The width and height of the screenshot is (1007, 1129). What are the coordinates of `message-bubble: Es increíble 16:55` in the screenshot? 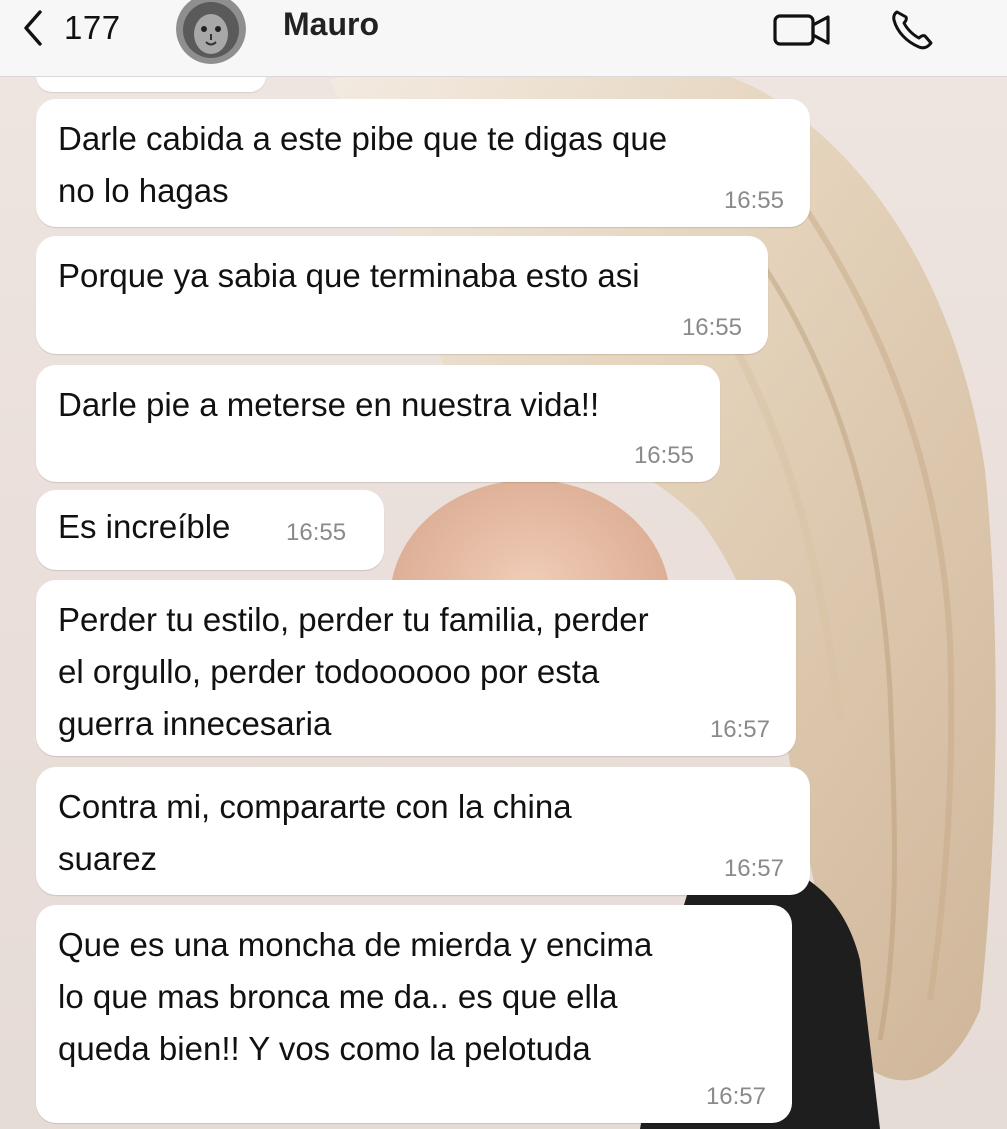 It's located at (210, 530).